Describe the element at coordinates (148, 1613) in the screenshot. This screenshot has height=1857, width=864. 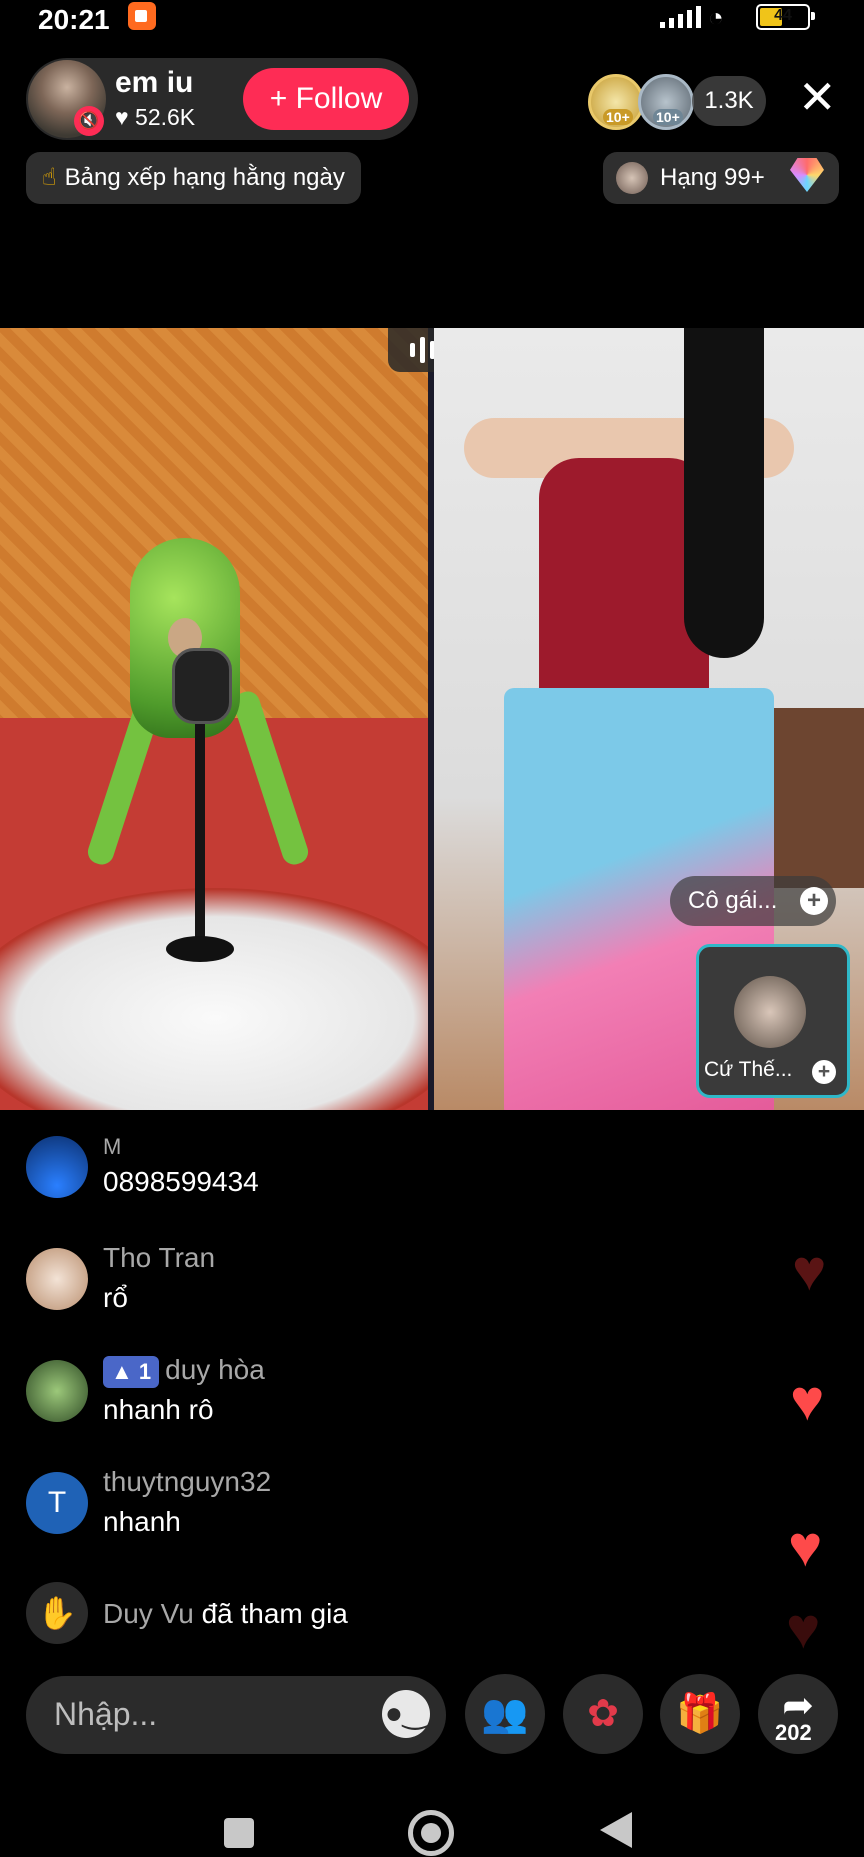
I see `join-username: Duy Vu` at that location.